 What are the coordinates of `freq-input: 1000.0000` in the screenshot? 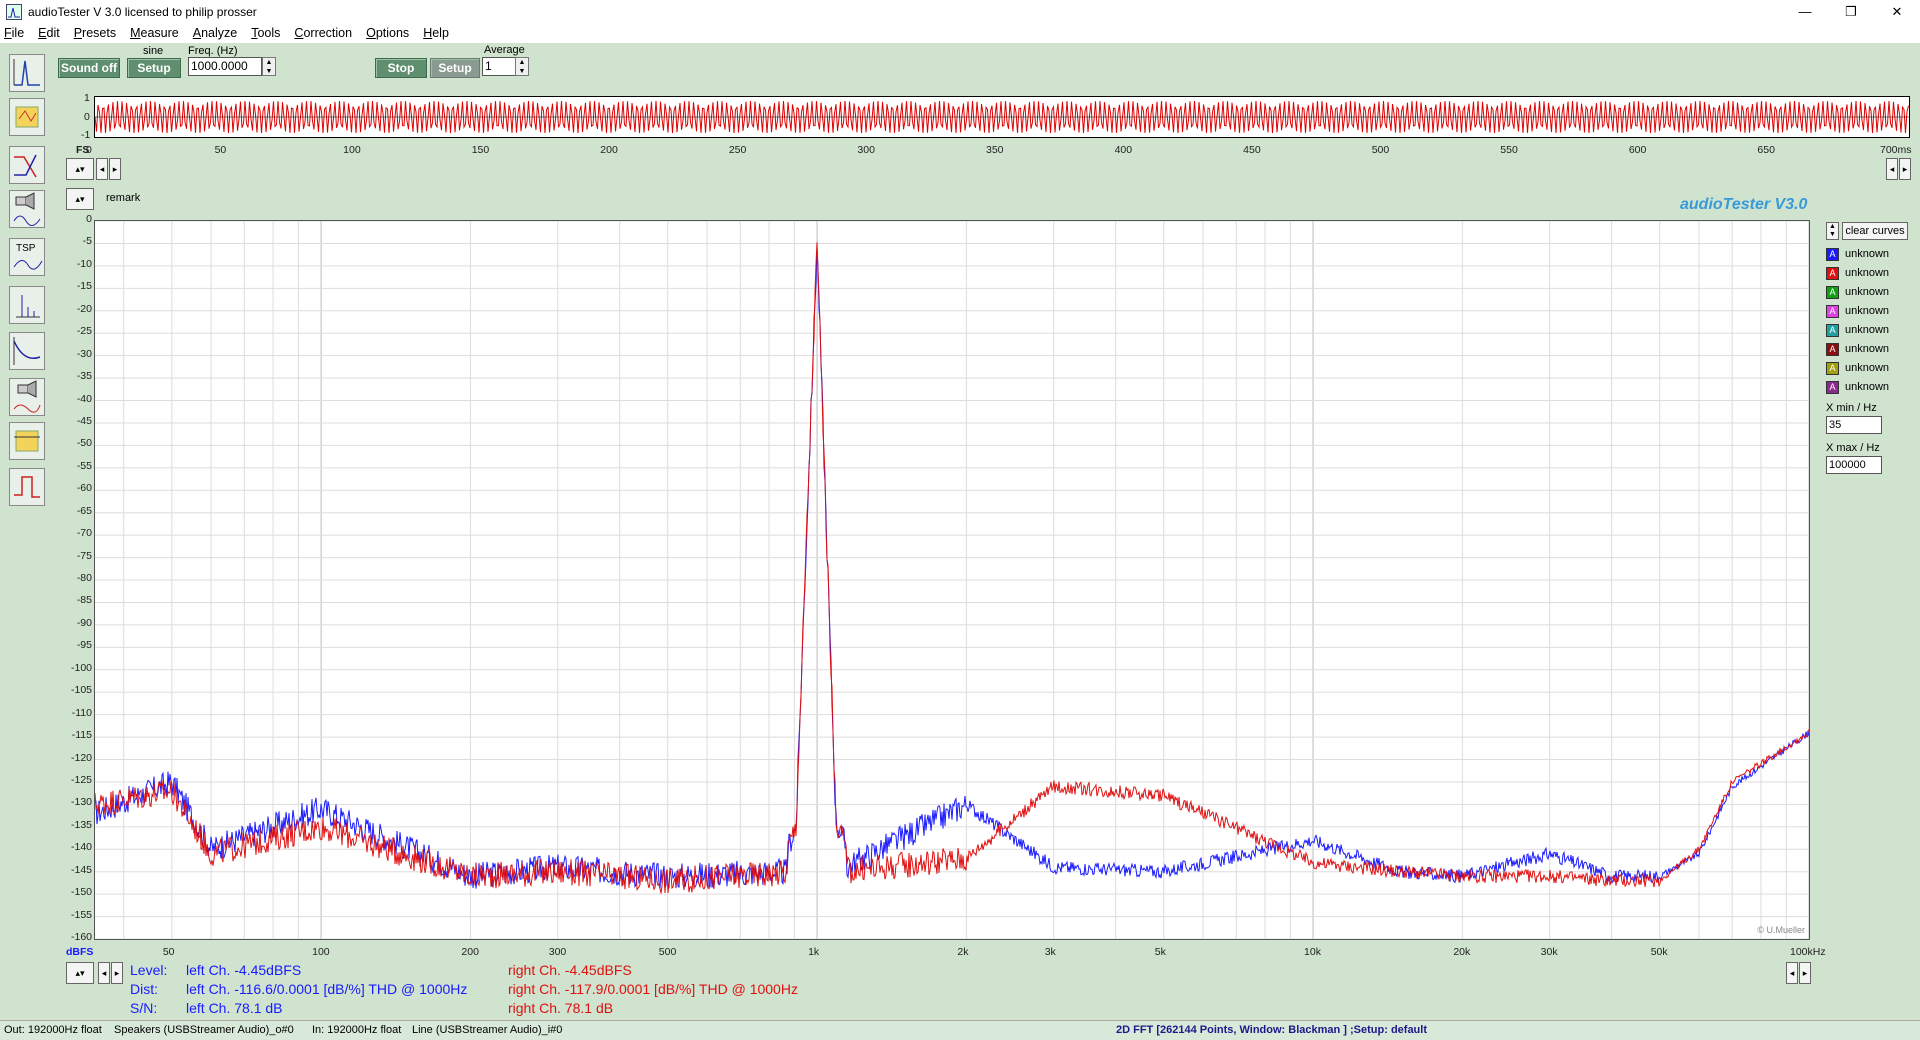 It's located at (225, 66).